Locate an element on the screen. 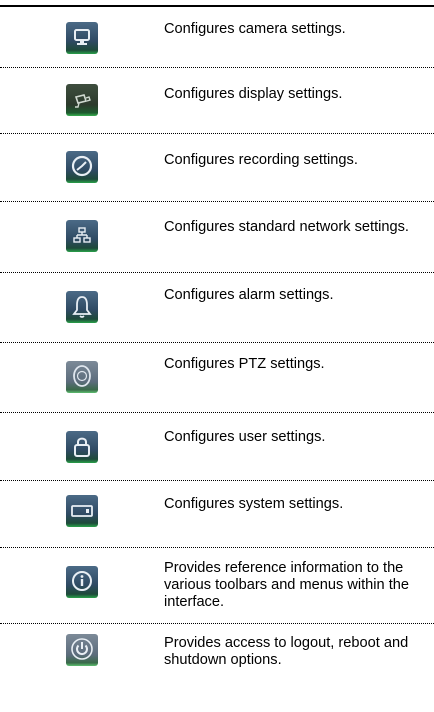  row-description: Configures camera settings. is located at coordinates (255, 29).